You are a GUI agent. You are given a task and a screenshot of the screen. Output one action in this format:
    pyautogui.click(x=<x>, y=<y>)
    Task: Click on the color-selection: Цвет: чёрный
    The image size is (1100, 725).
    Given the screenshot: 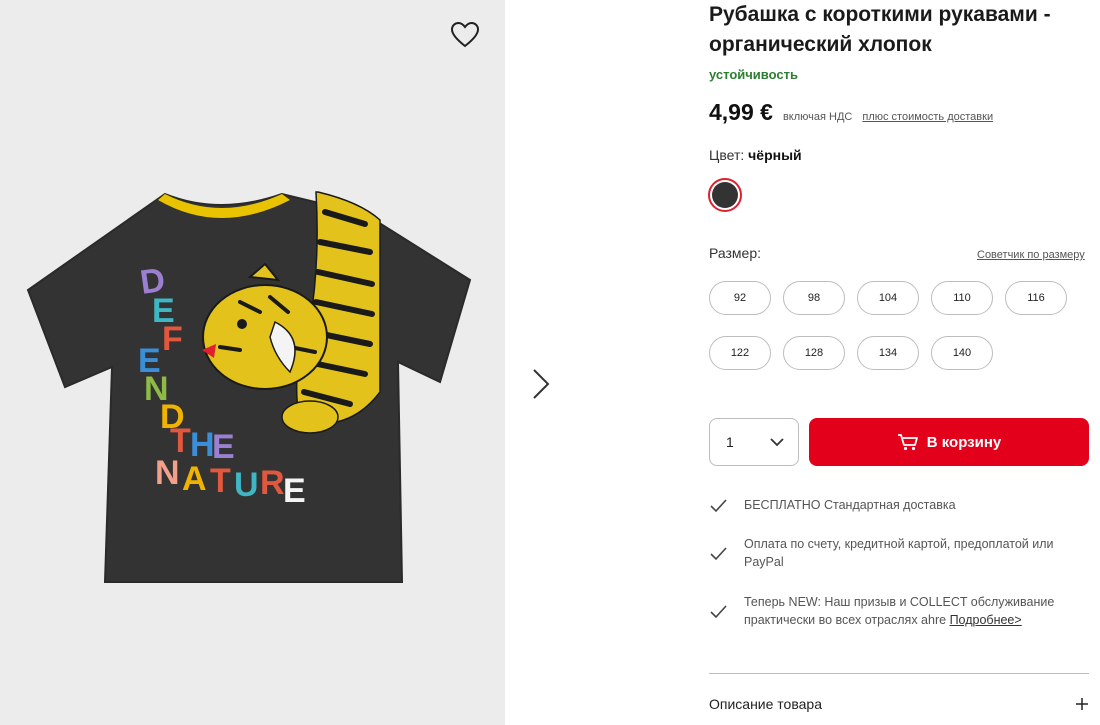 What is the action you would take?
    pyautogui.click(x=755, y=155)
    